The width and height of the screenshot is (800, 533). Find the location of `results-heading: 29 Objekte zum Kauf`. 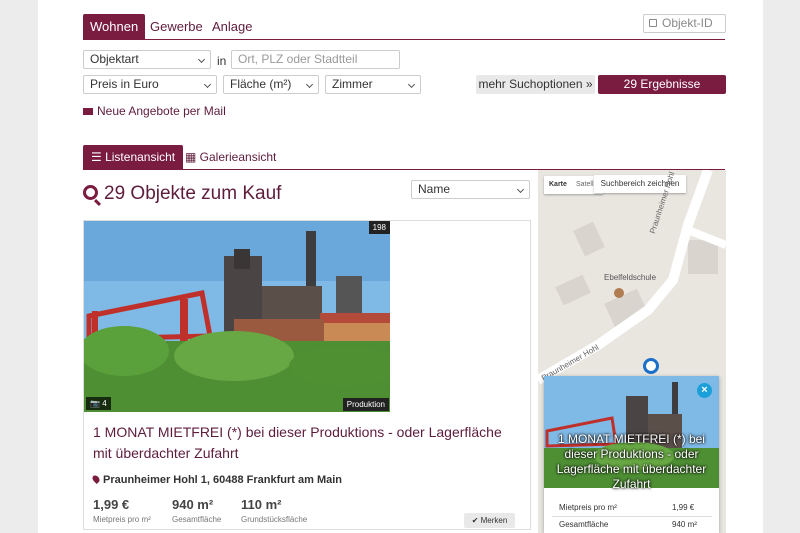

results-heading: 29 Objekte zum Kauf is located at coordinates (182, 194).